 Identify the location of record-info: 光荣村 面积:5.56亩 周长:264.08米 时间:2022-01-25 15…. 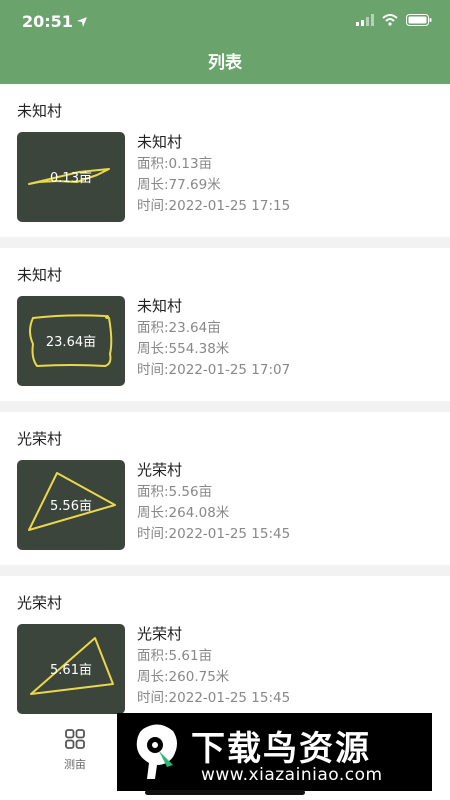
(213, 502).